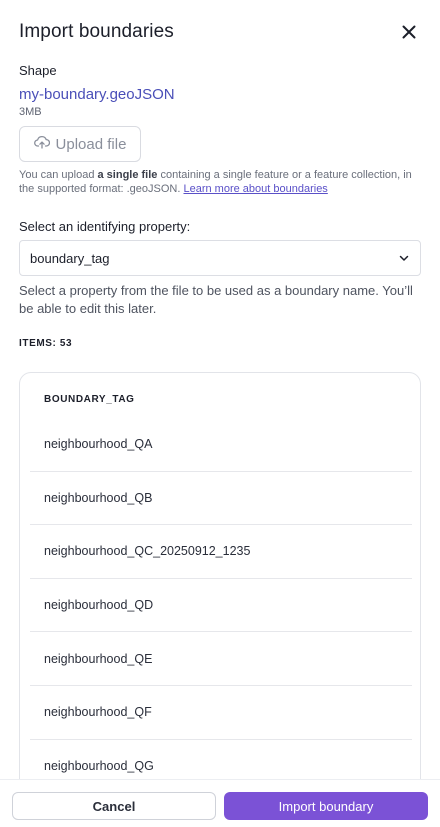  What do you see at coordinates (89, 399) in the screenshot?
I see `column-header: BOUNDARY_TAG` at bounding box center [89, 399].